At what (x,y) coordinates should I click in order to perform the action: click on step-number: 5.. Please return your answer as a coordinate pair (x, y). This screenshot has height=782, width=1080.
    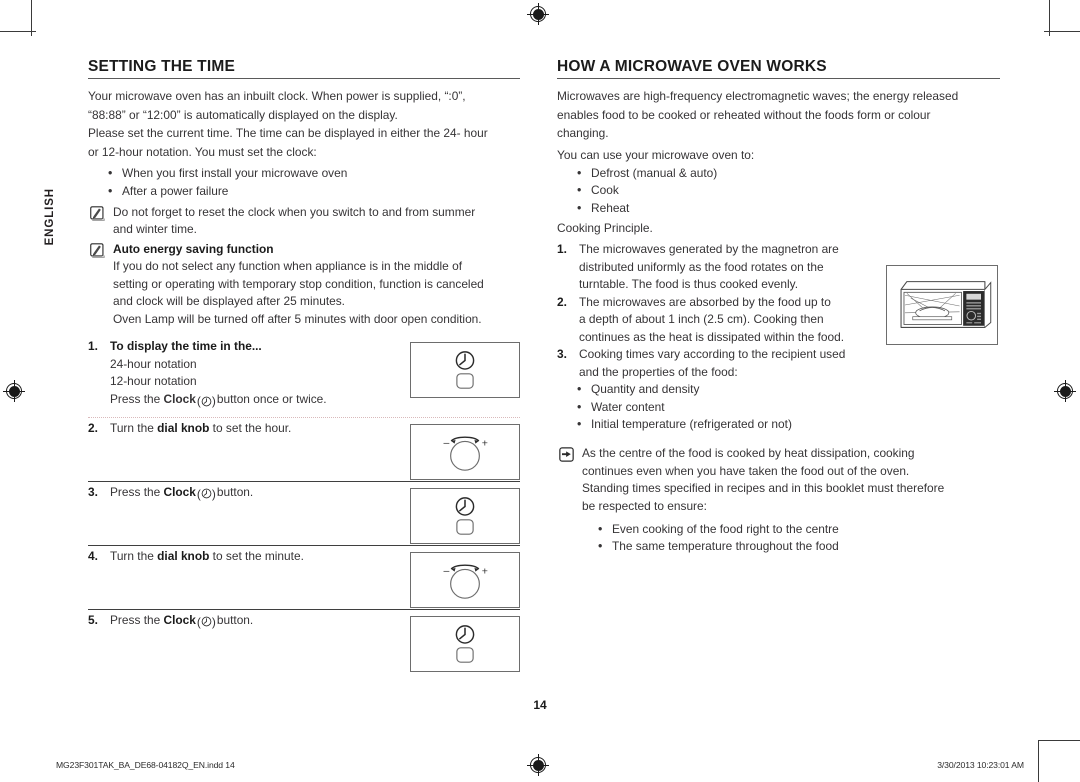
    Looking at the image, I should click on (93, 619).